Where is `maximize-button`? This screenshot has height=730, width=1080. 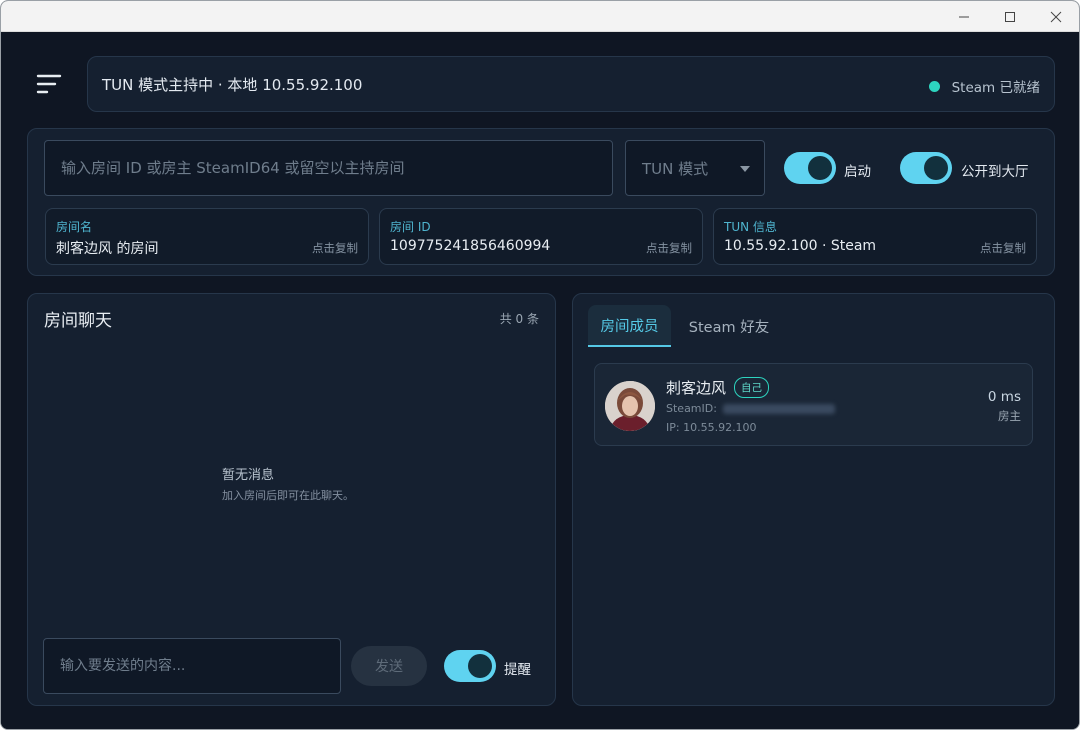
maximize-button is located at coordinates (1010, 16).